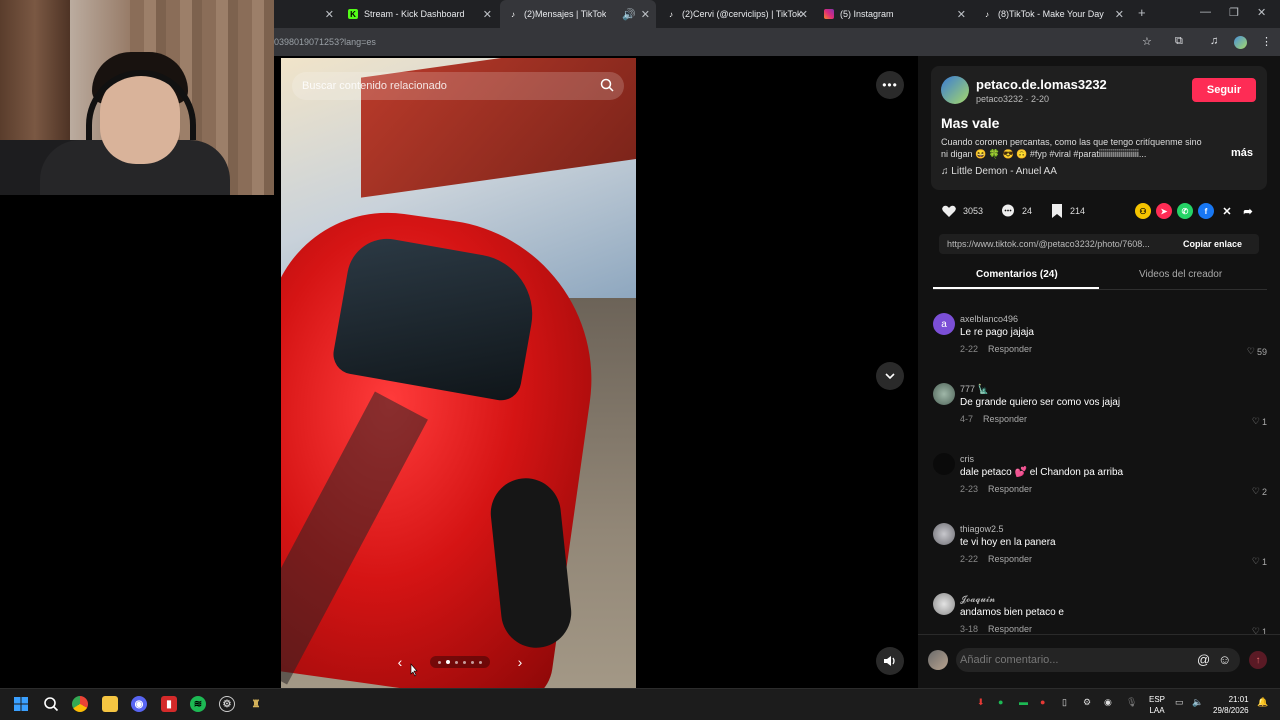 This screenshot has height=720, width=1280. I want to click on browser-tab-kick: K Stream - Kick Dashboard ✕, so click(419, 14).